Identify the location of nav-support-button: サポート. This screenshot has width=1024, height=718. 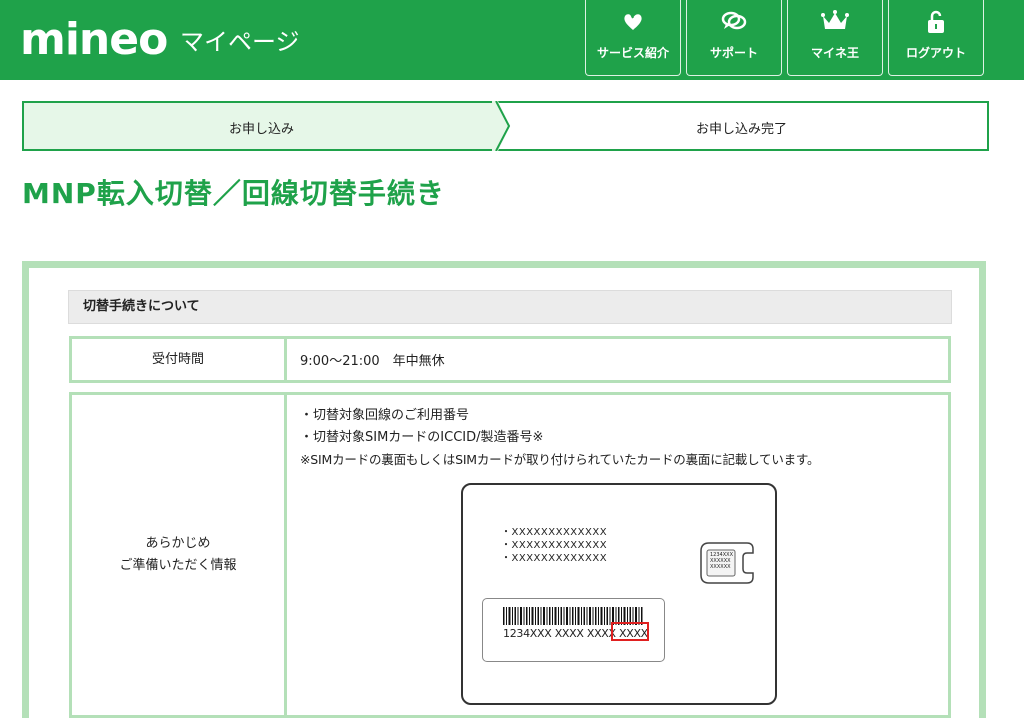
(734, 38).